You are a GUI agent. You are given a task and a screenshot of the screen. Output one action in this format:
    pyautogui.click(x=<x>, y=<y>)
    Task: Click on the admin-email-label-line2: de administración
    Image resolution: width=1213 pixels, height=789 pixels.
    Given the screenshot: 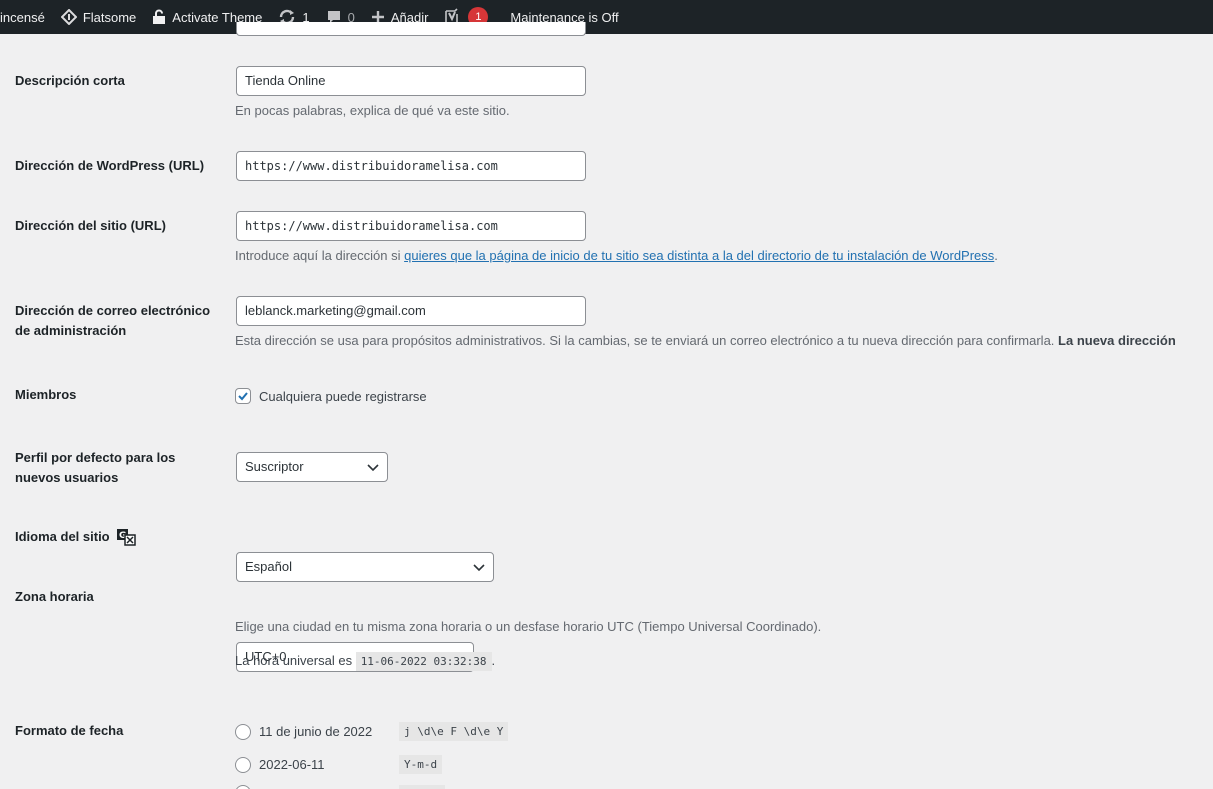 What is the action you would take?
    pyautogui.click(x=71, y=330)
    